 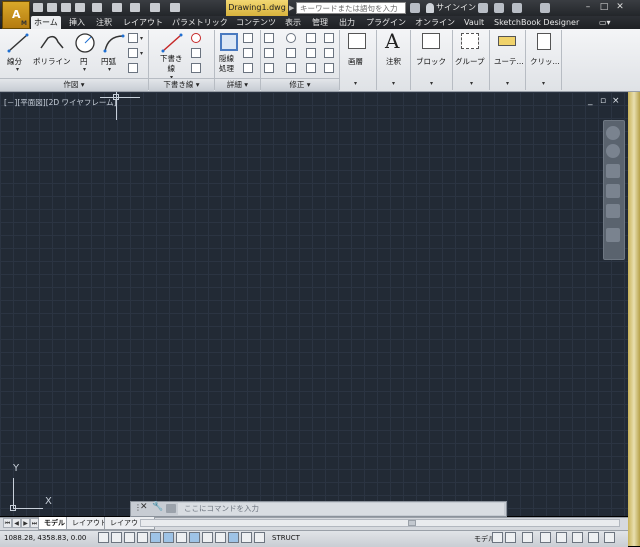 I want to click on tab-plugins: プラグイン, so click(x=386, y=22).